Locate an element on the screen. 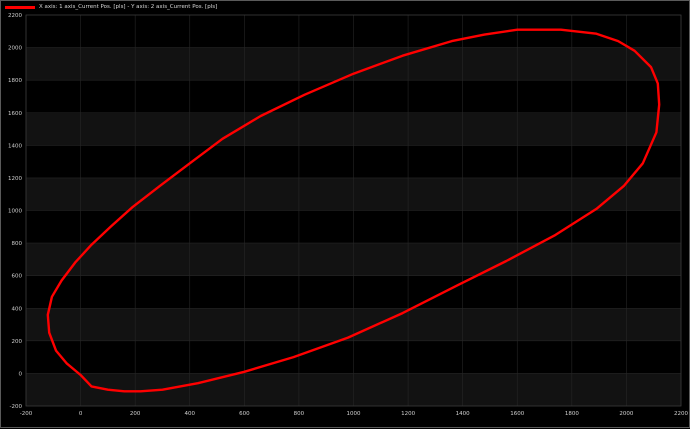 Image resolution: width=690 pixels, height=429 pixels. x-tick-label: 1000 is located at coordinates (354, 414).